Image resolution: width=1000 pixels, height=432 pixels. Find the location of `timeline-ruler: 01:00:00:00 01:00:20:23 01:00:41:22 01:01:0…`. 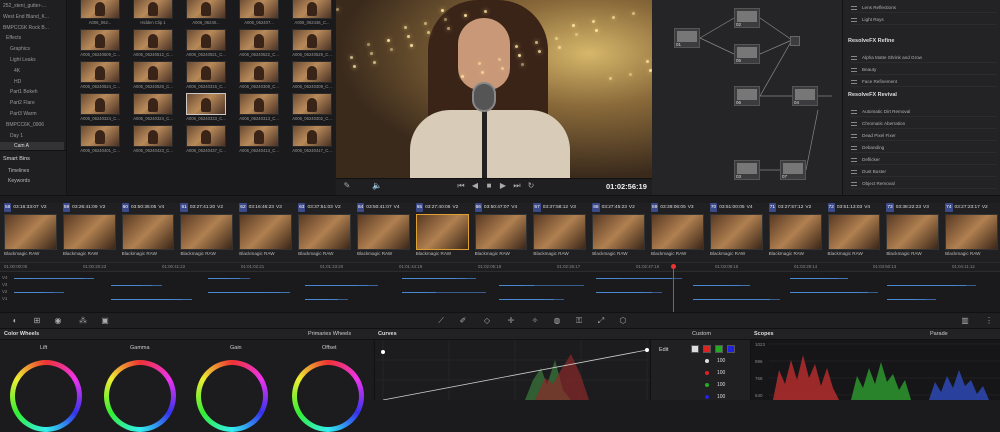

timeline-ruler: 01:00:00:00 01:00:20:23 01:00:41:22 01:01:0… is located at coordinates (500, 267).